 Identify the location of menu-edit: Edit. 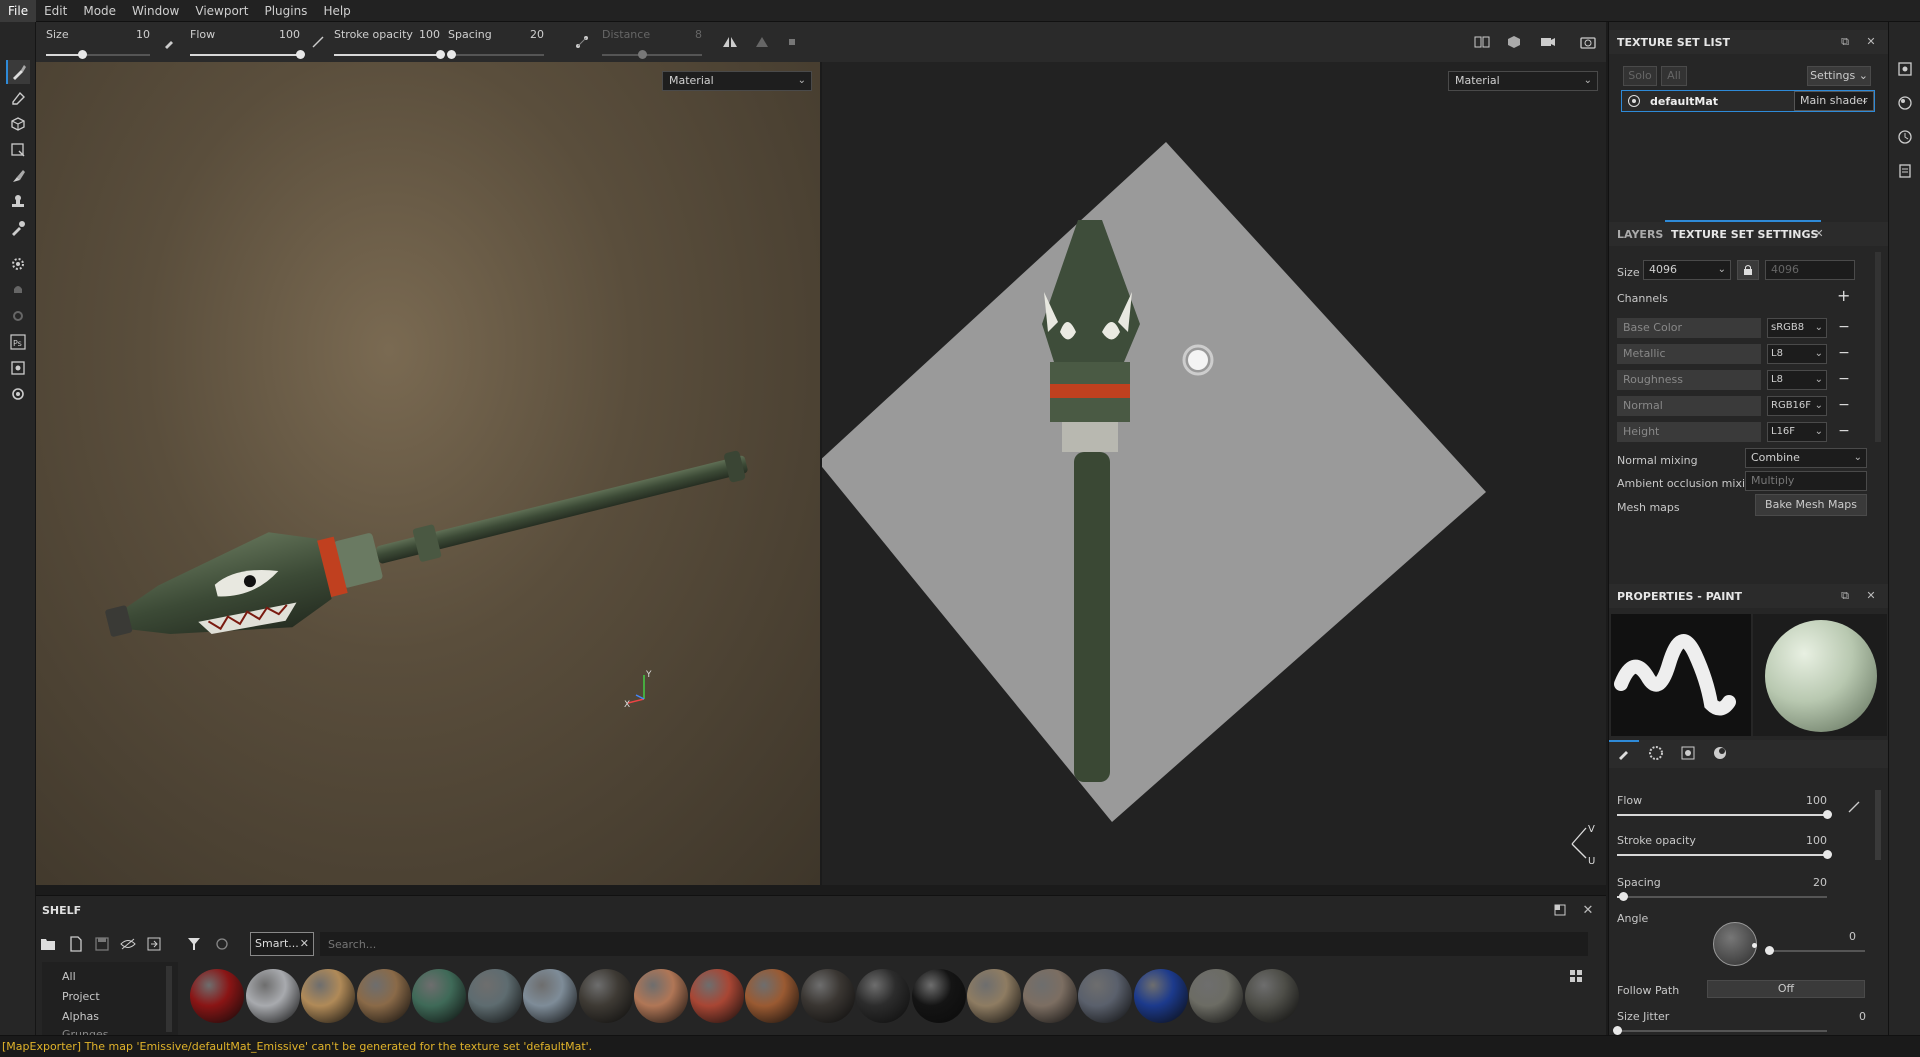
(55, 11).